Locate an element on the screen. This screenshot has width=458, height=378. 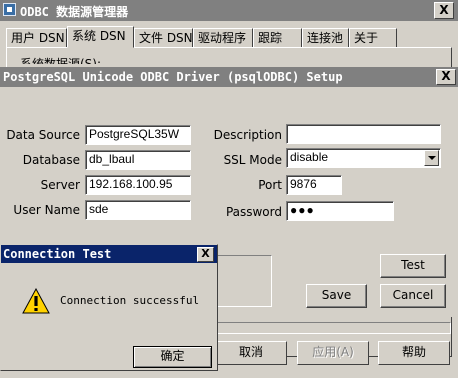
message-close-button: X is located at coordinates (205, 254).